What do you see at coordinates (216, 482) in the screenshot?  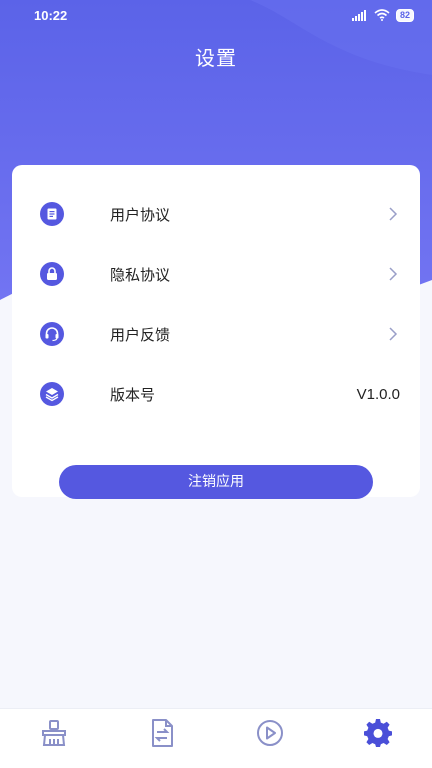 I see `logout-button: 注销应用` at bounding box center [216, 482].